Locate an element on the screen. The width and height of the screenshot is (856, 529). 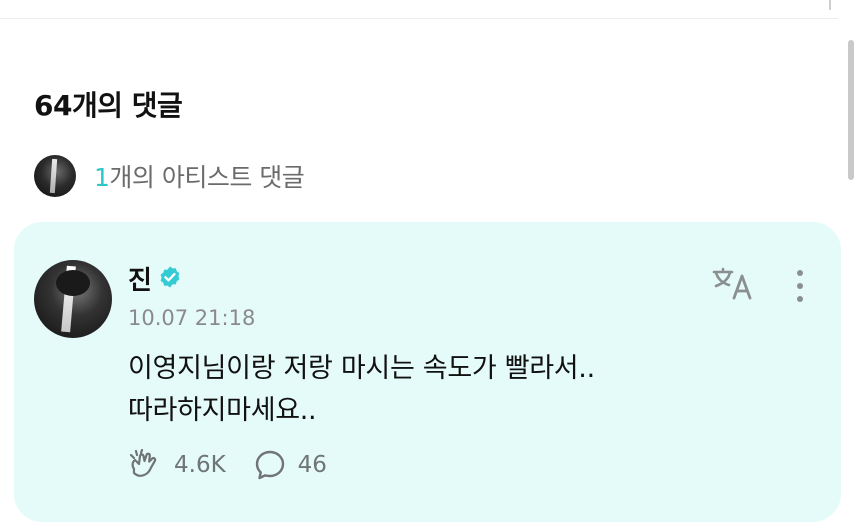
cheer-hands-icon is located at coordinates (145, 465).